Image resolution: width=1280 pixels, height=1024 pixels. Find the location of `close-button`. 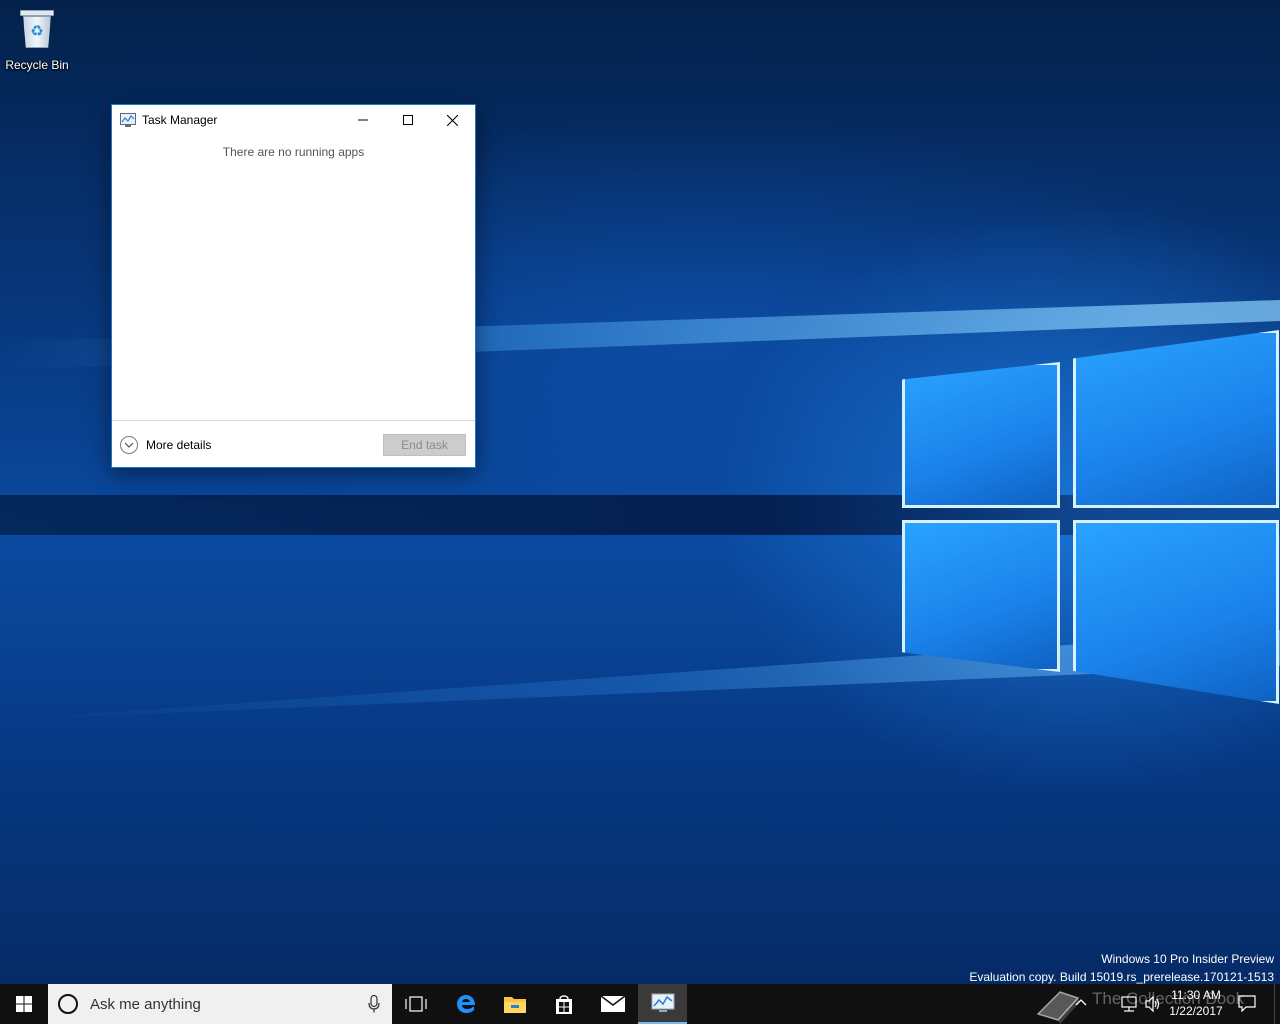

close-button is located at coordinates (452, 120).